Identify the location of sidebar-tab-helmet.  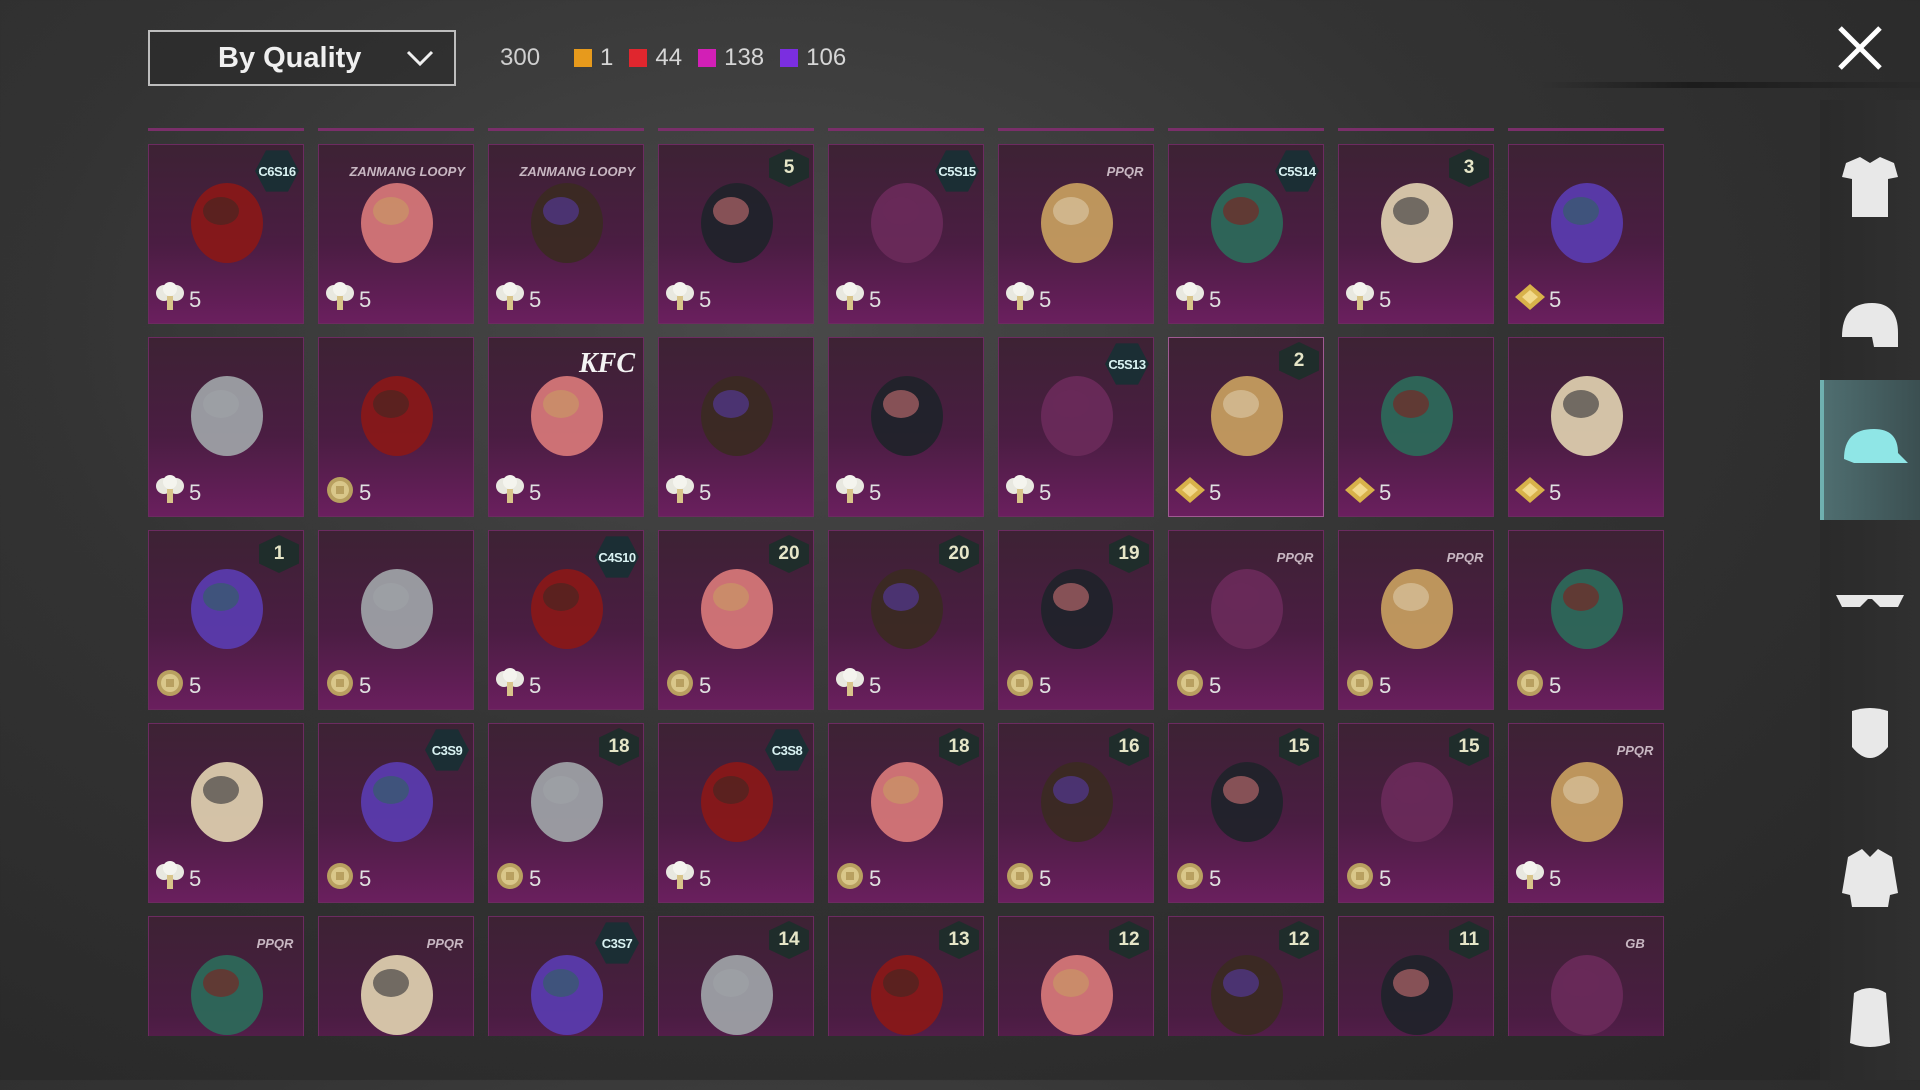
(1870, 330).